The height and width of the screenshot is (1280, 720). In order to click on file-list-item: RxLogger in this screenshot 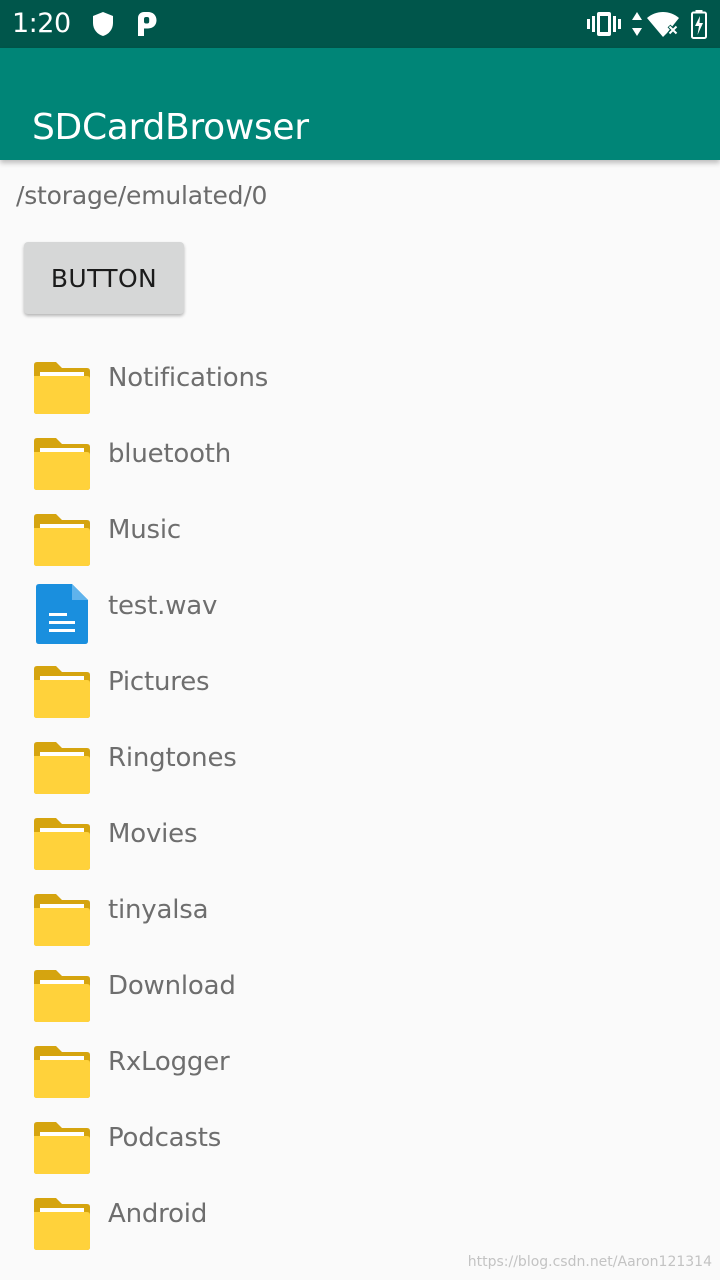, I will do `click(360, 1062)`.